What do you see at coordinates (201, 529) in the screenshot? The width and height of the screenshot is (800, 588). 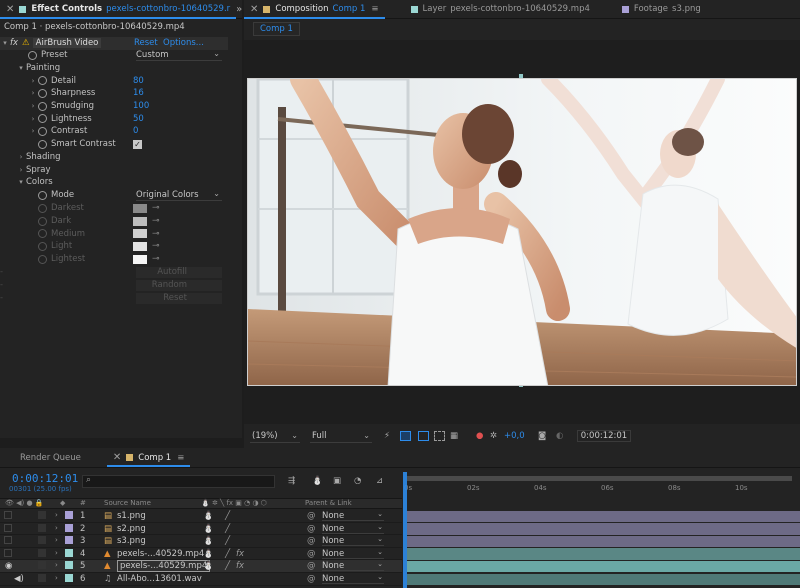 I see `layer-row: › 2 ▤ s2.png ⛄ ╱ @ None ⌄` at bounding box center [201, 529].